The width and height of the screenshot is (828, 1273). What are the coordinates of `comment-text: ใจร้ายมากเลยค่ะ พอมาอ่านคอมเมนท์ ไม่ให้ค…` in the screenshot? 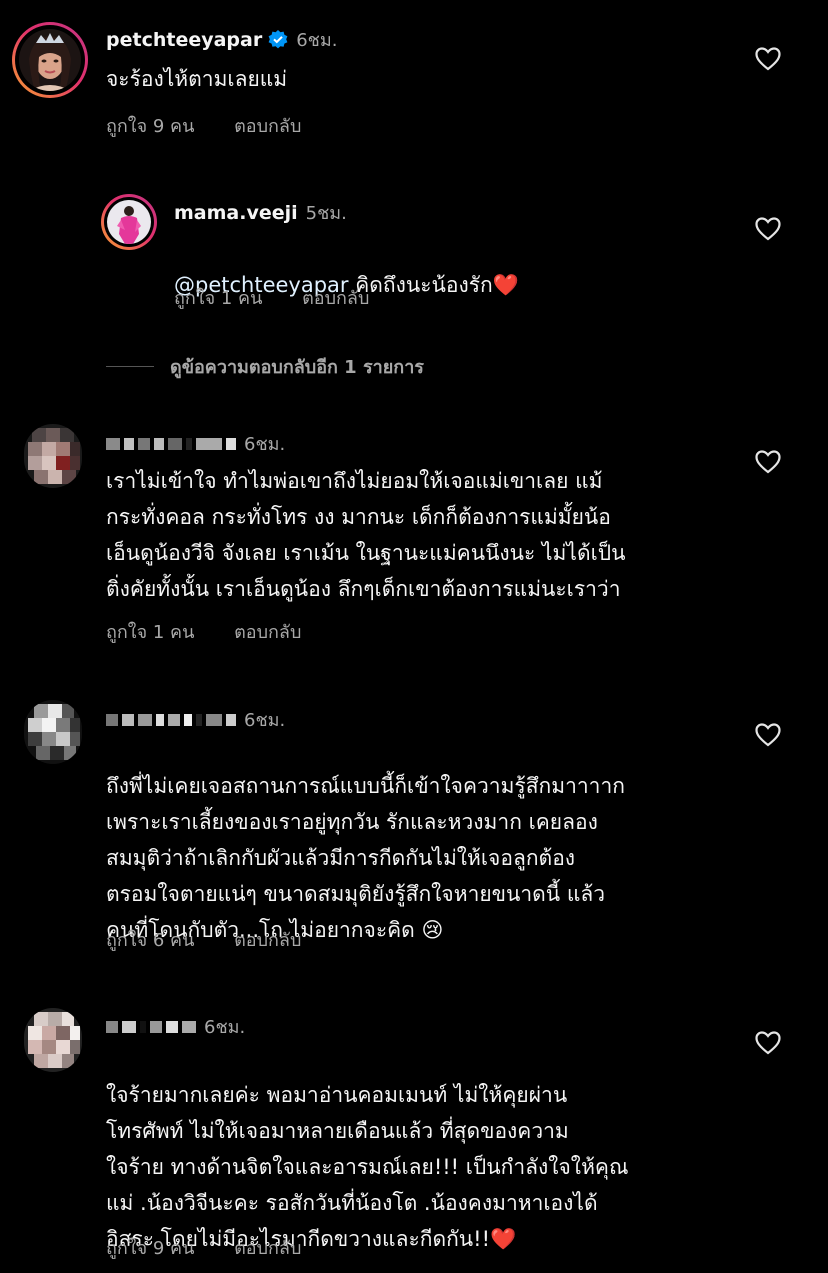 It's located at (367, 1149).